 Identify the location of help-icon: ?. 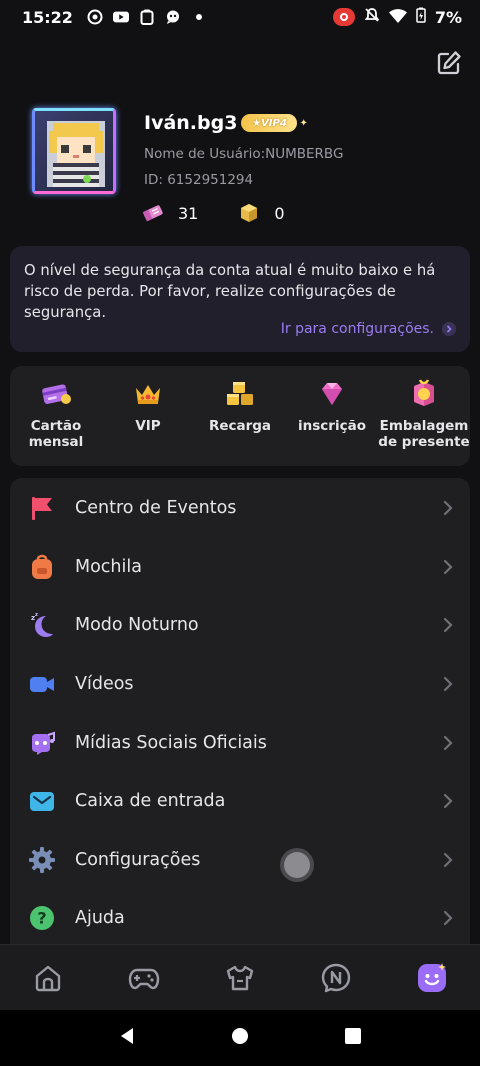
(42, 918).